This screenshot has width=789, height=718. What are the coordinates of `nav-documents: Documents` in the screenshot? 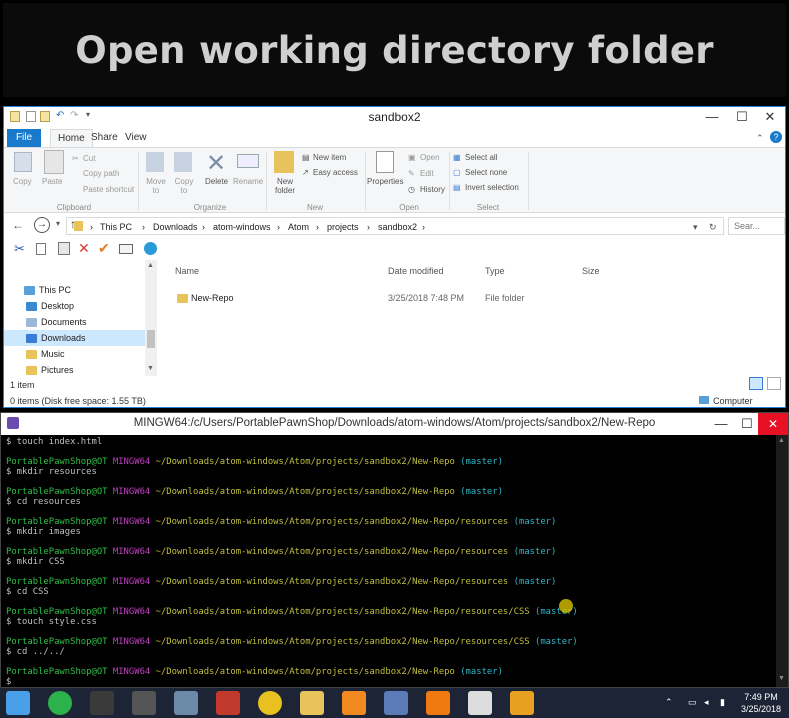 It's located at (74, 322).